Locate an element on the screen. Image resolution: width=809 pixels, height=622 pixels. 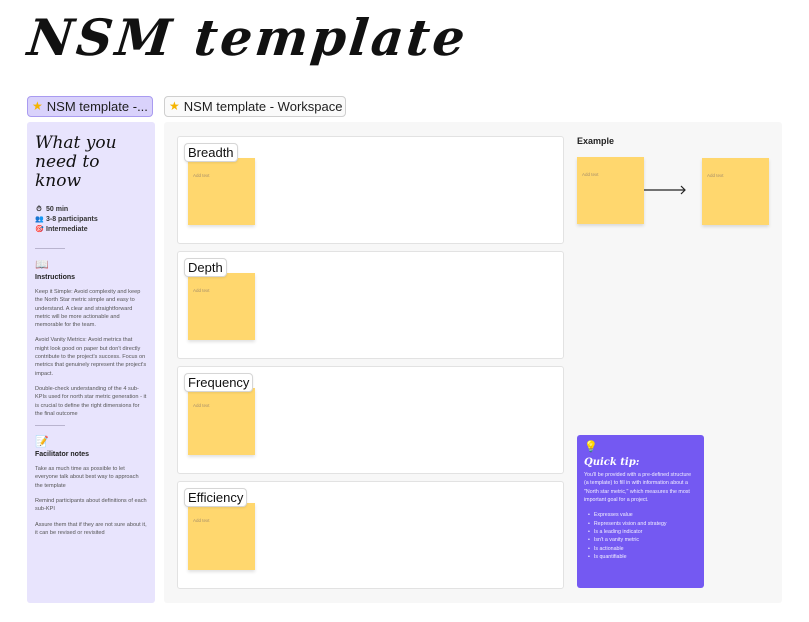
row-label-breadth: Breadth is located at coordinates (211, 152).